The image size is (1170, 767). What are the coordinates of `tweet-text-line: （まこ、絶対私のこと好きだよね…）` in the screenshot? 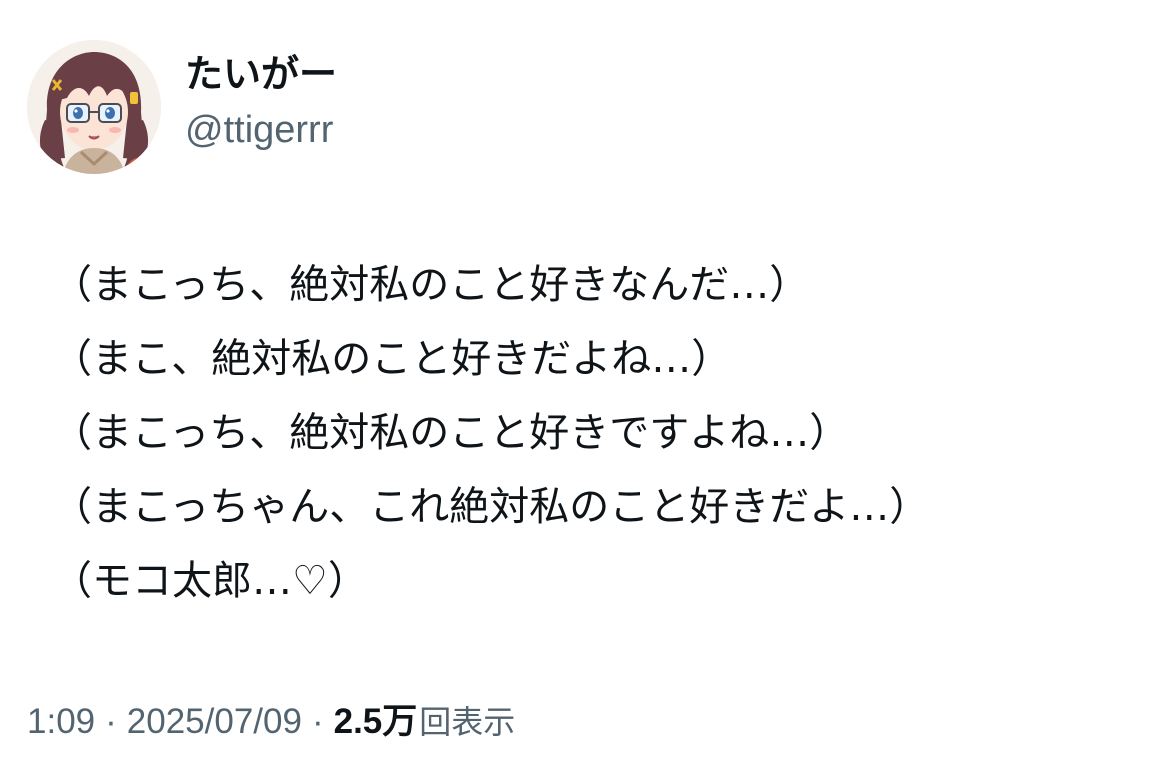 It's located at (392, 359).